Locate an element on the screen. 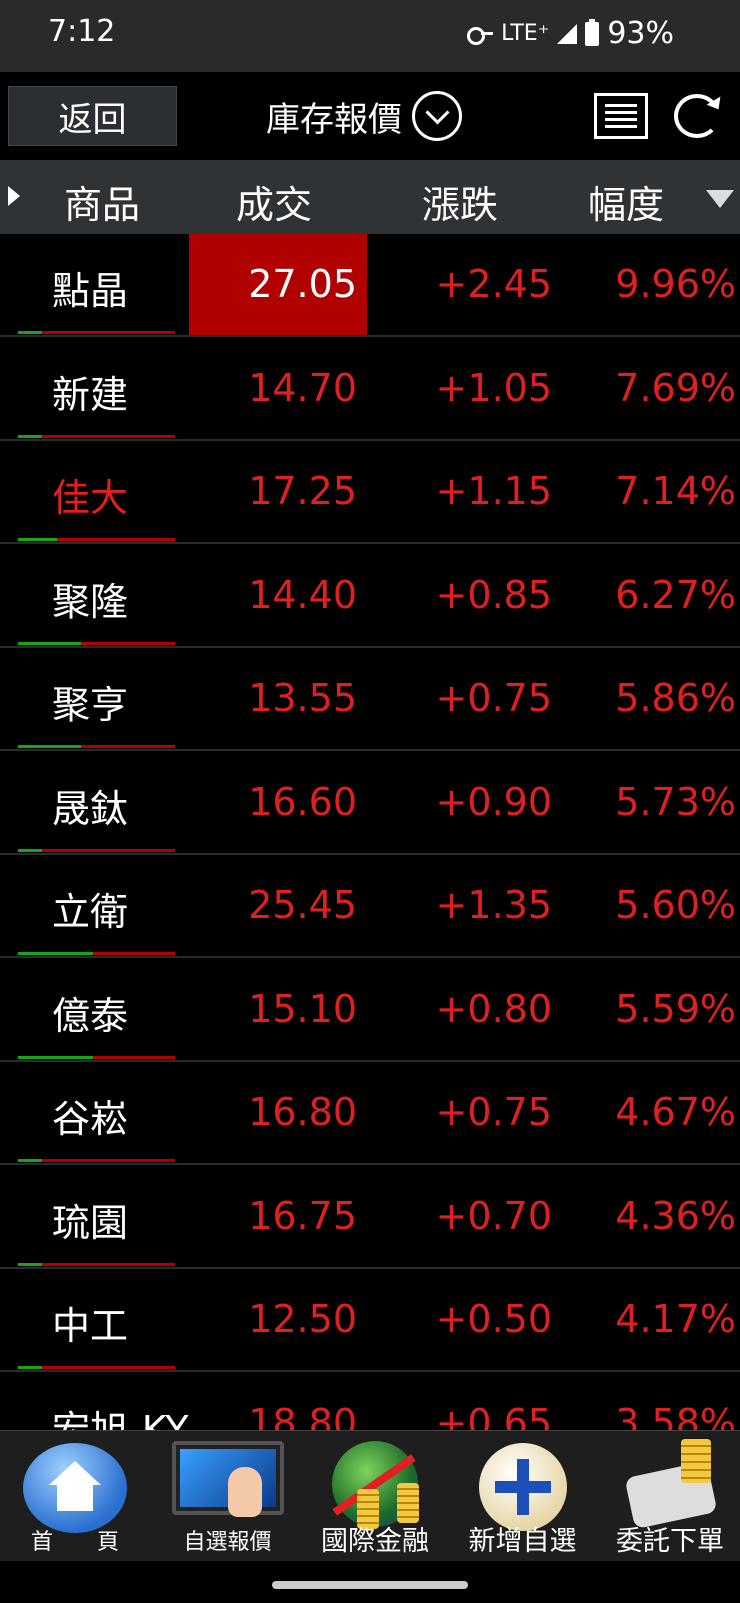 The height and width of the screenshot is (1603, 740). price-cell: 25.45 is located at coordinates (278, 905).